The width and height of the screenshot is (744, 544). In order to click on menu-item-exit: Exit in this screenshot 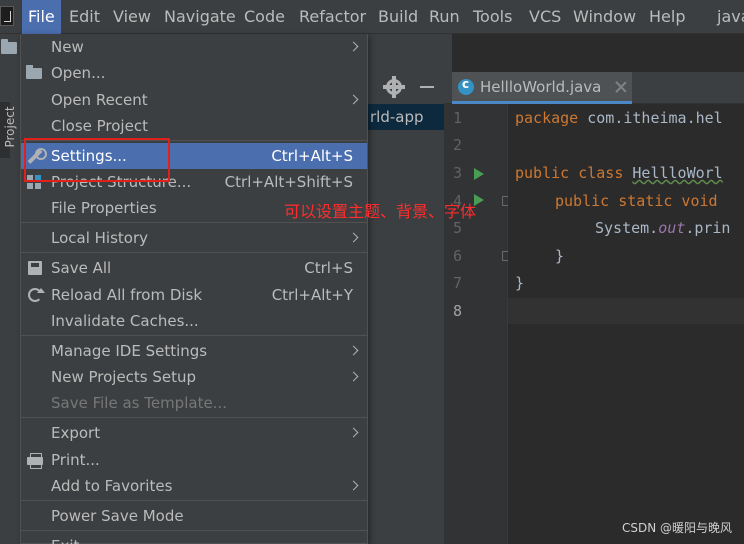, I will do `click(194, 538)`.